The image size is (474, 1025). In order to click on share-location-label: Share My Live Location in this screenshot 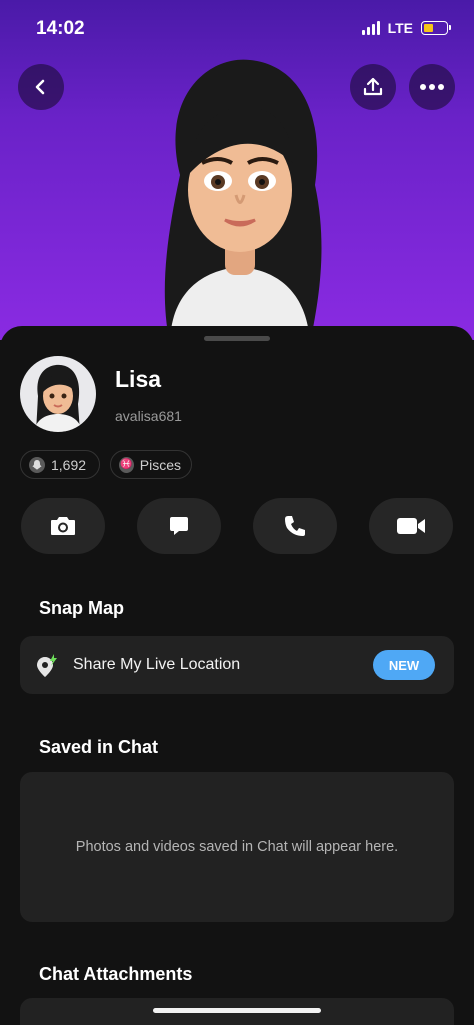, I will do `click(157, 664)`.